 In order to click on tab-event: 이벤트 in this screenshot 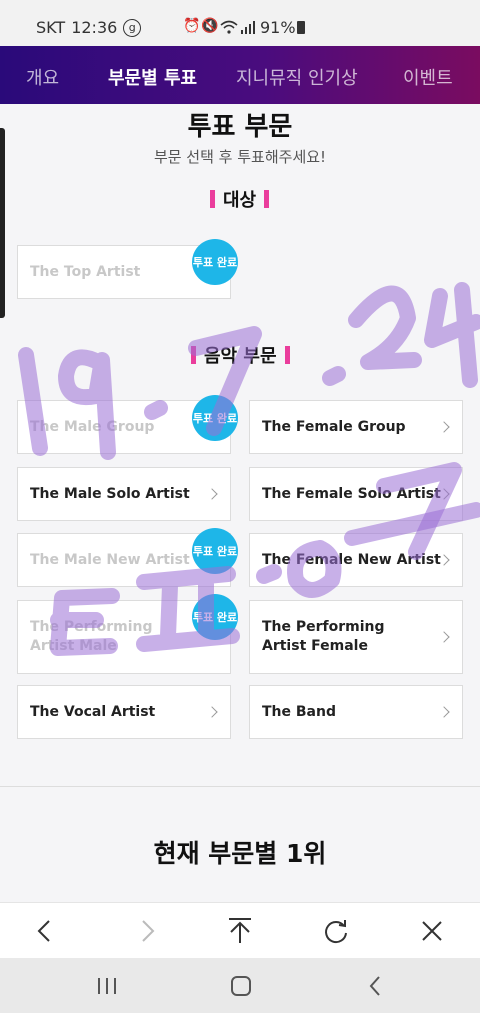, I will do `click(428, 77)`.